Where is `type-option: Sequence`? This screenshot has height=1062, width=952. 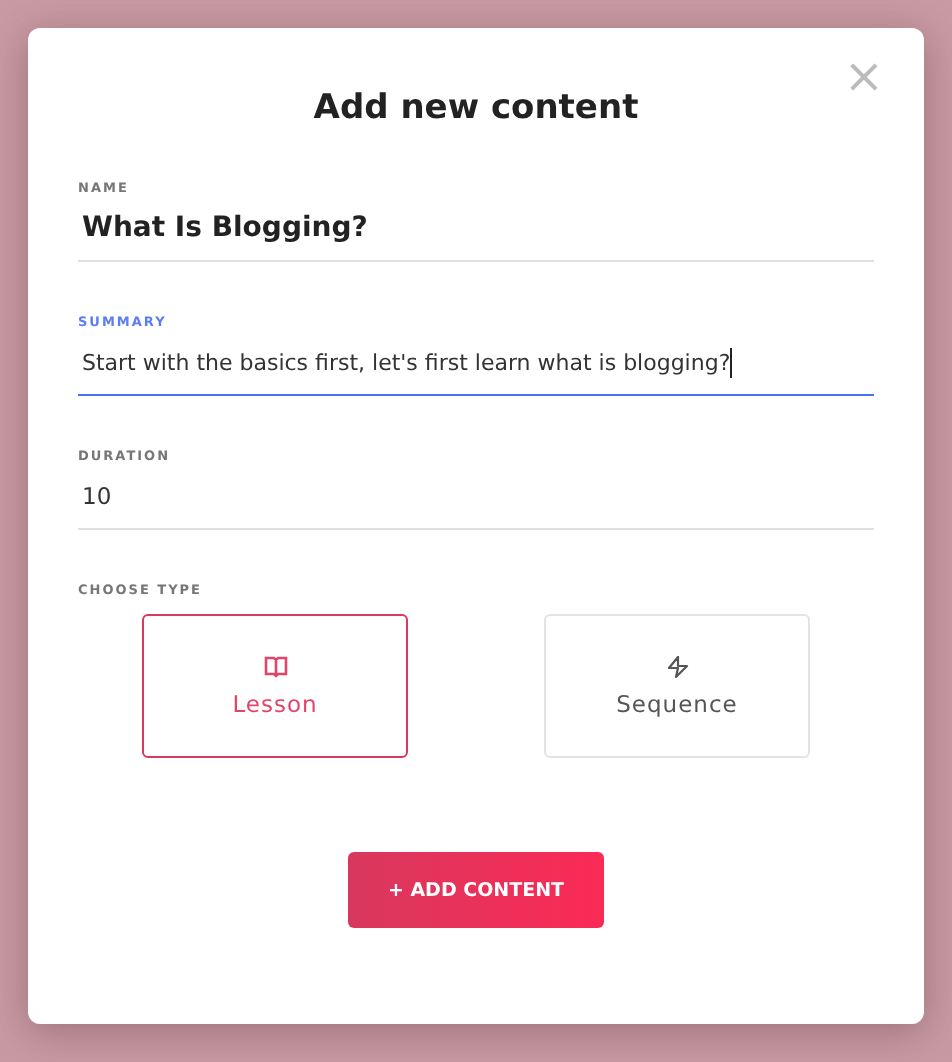
type-option: Sequence is located at coordinates (677, 686).